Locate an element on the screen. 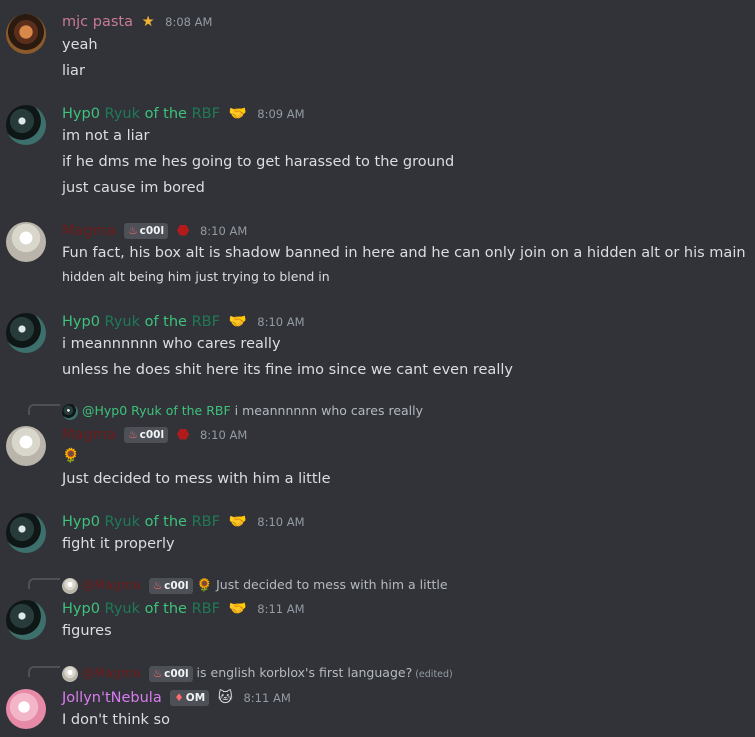 Image resolution: width=755 pixels, height=737 pixels. message-header: Hyp0 Ryuk of the RBF 🤝 8:11 AM is located at coordinates (183, 609).